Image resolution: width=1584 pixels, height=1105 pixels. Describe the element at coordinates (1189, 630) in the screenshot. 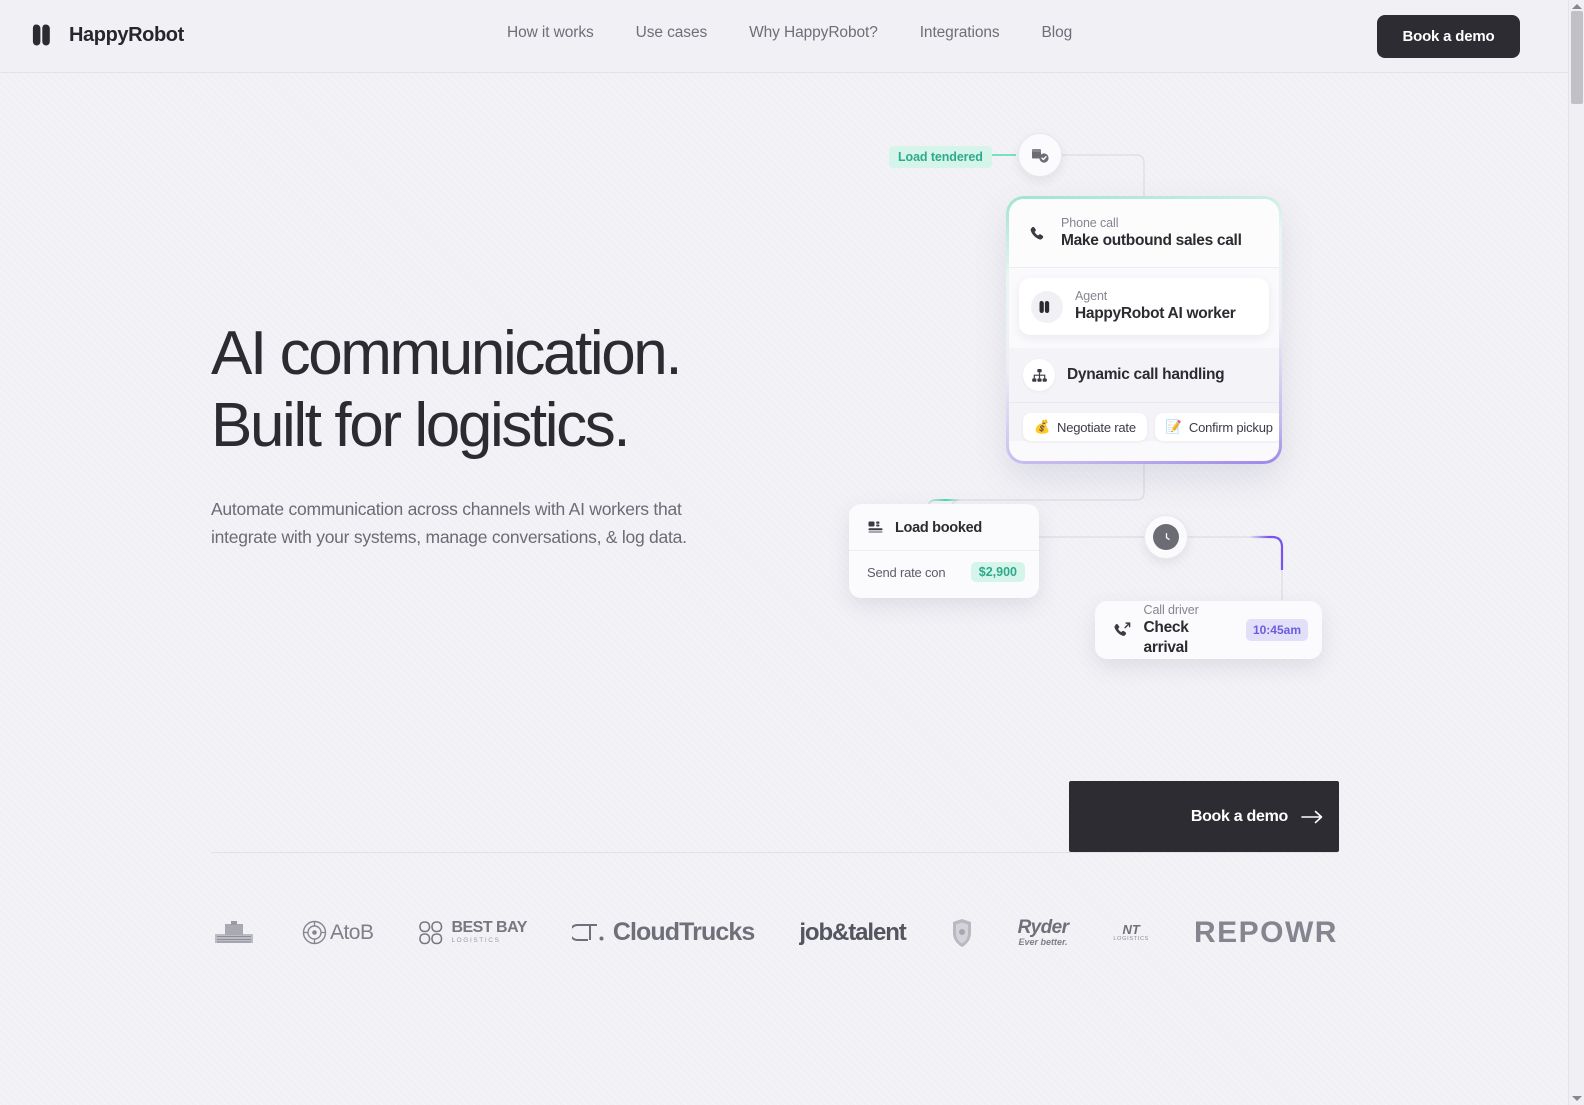

I see `call-driver-text: Call driver Check arrival` at that location.